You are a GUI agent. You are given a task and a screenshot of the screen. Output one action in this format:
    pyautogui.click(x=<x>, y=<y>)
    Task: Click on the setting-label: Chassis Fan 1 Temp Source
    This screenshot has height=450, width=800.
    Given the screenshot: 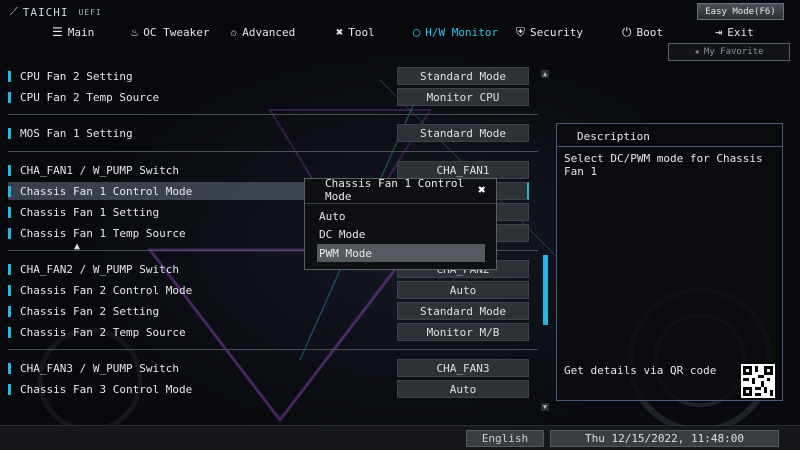 What is the action you would take?
    pyautogui.click(x=103, y=233)
    